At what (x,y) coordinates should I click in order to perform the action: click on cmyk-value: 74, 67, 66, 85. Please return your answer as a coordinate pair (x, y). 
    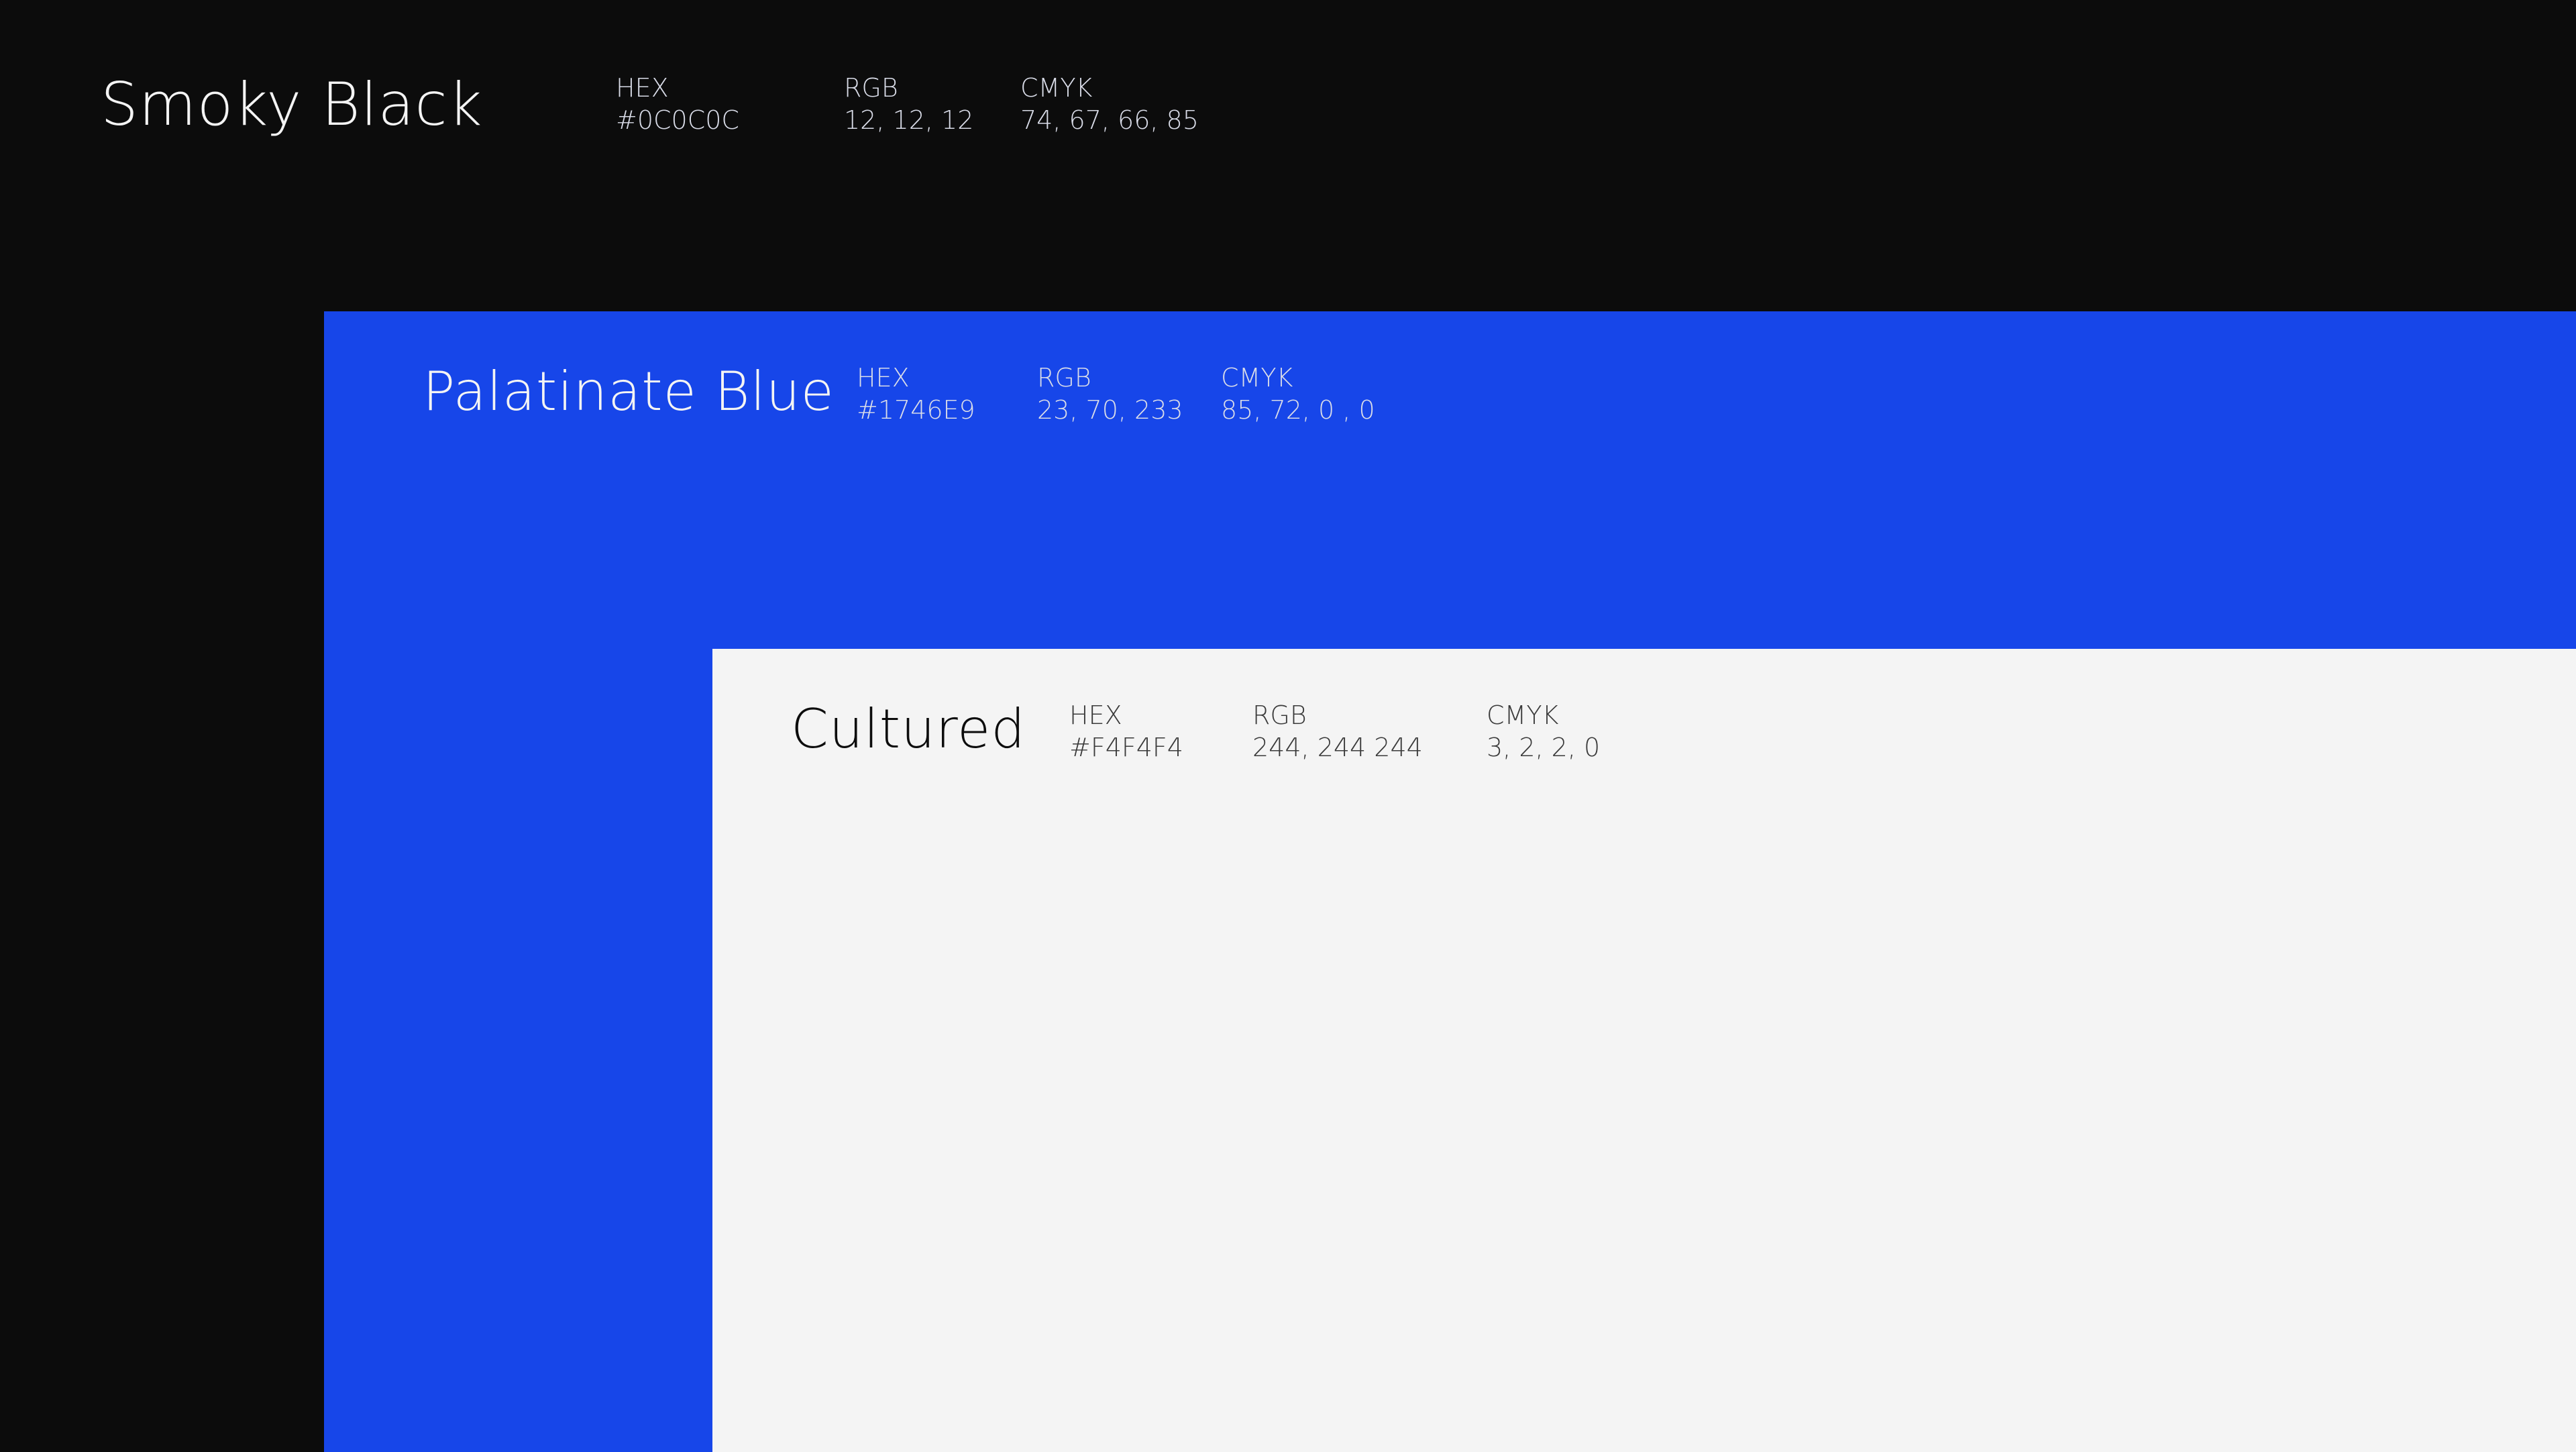
    Looking at the image, I should click on (1109, 120).